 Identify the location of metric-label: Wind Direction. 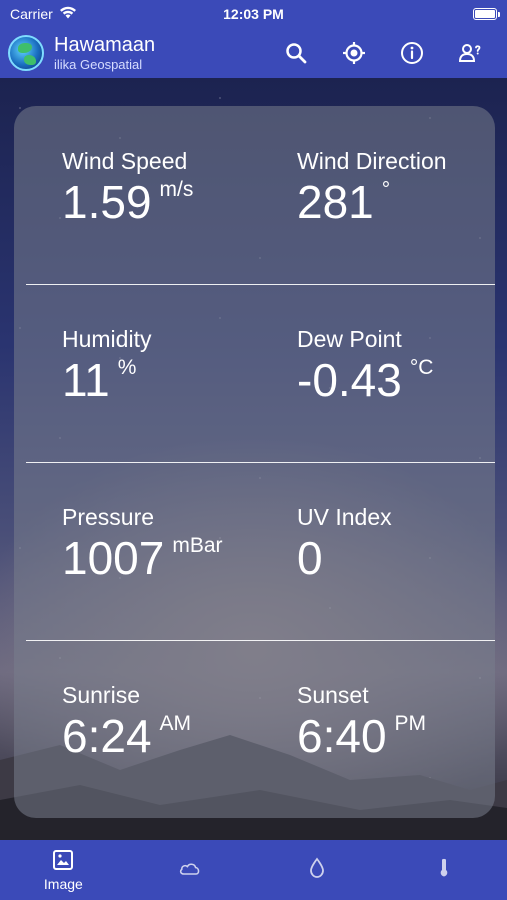
(372, 161).